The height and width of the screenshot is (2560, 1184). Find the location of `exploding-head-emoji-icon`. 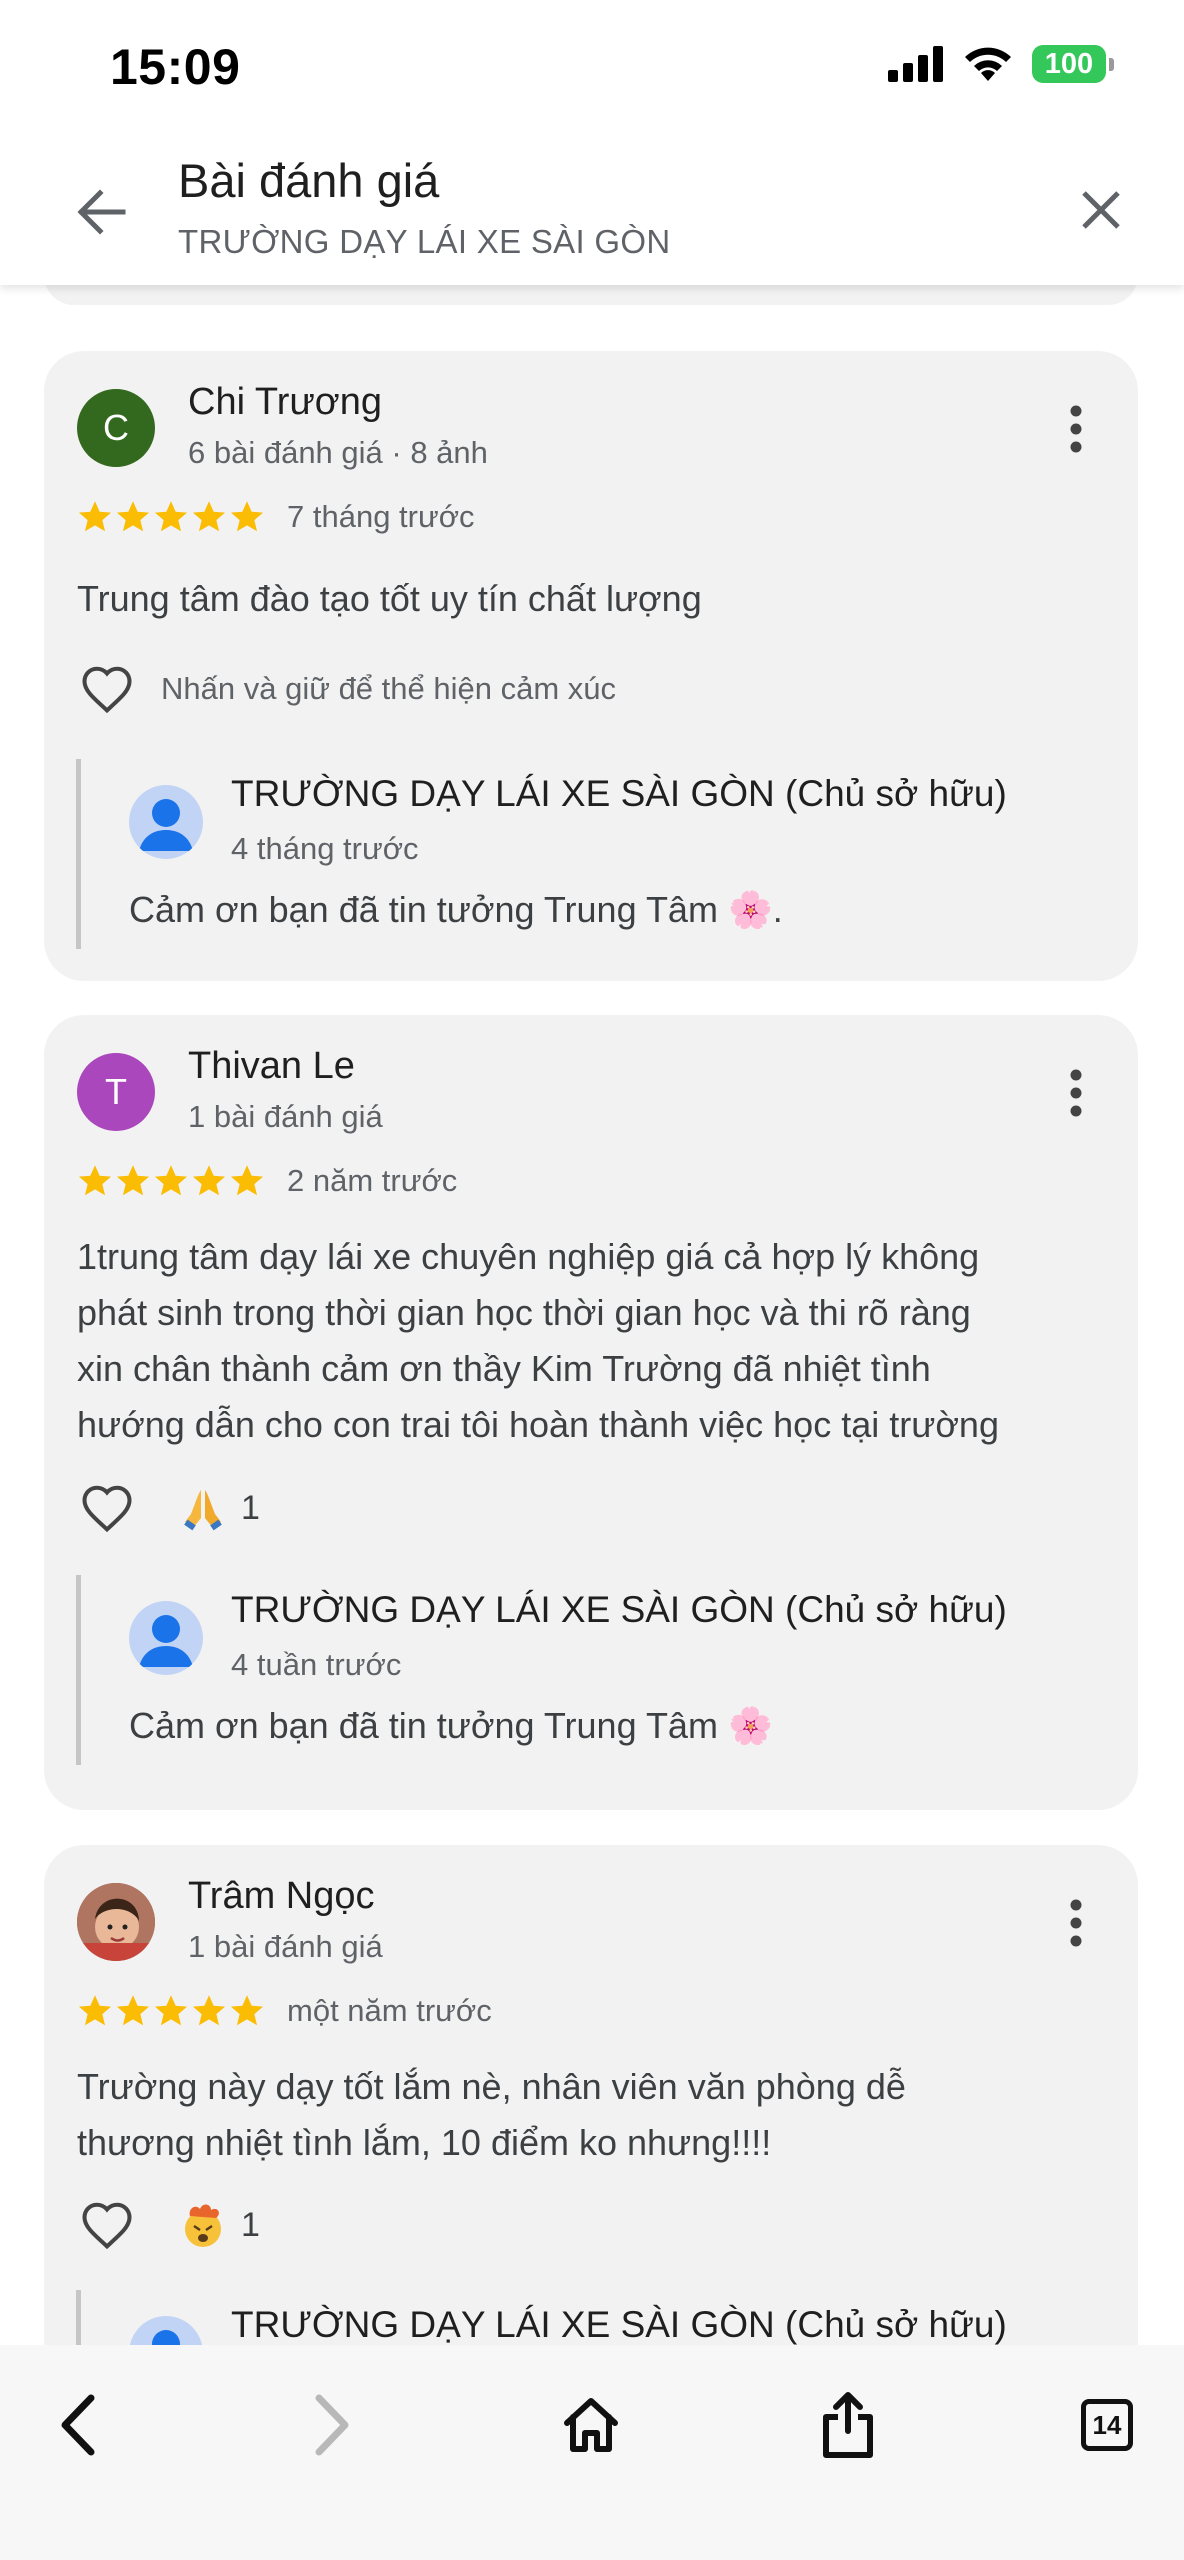

exploding-head-emoji-icon is located at coordinates (203, 2225).